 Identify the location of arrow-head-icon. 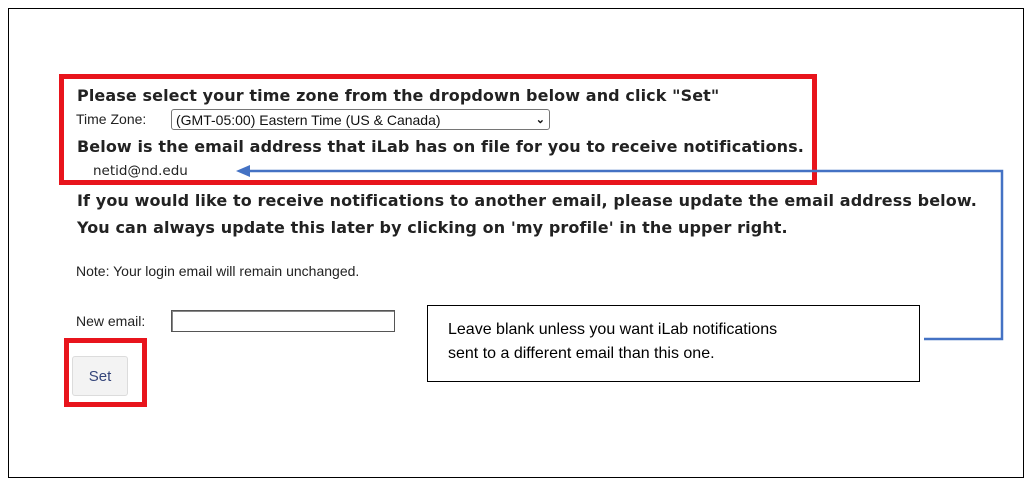
(243, 171).